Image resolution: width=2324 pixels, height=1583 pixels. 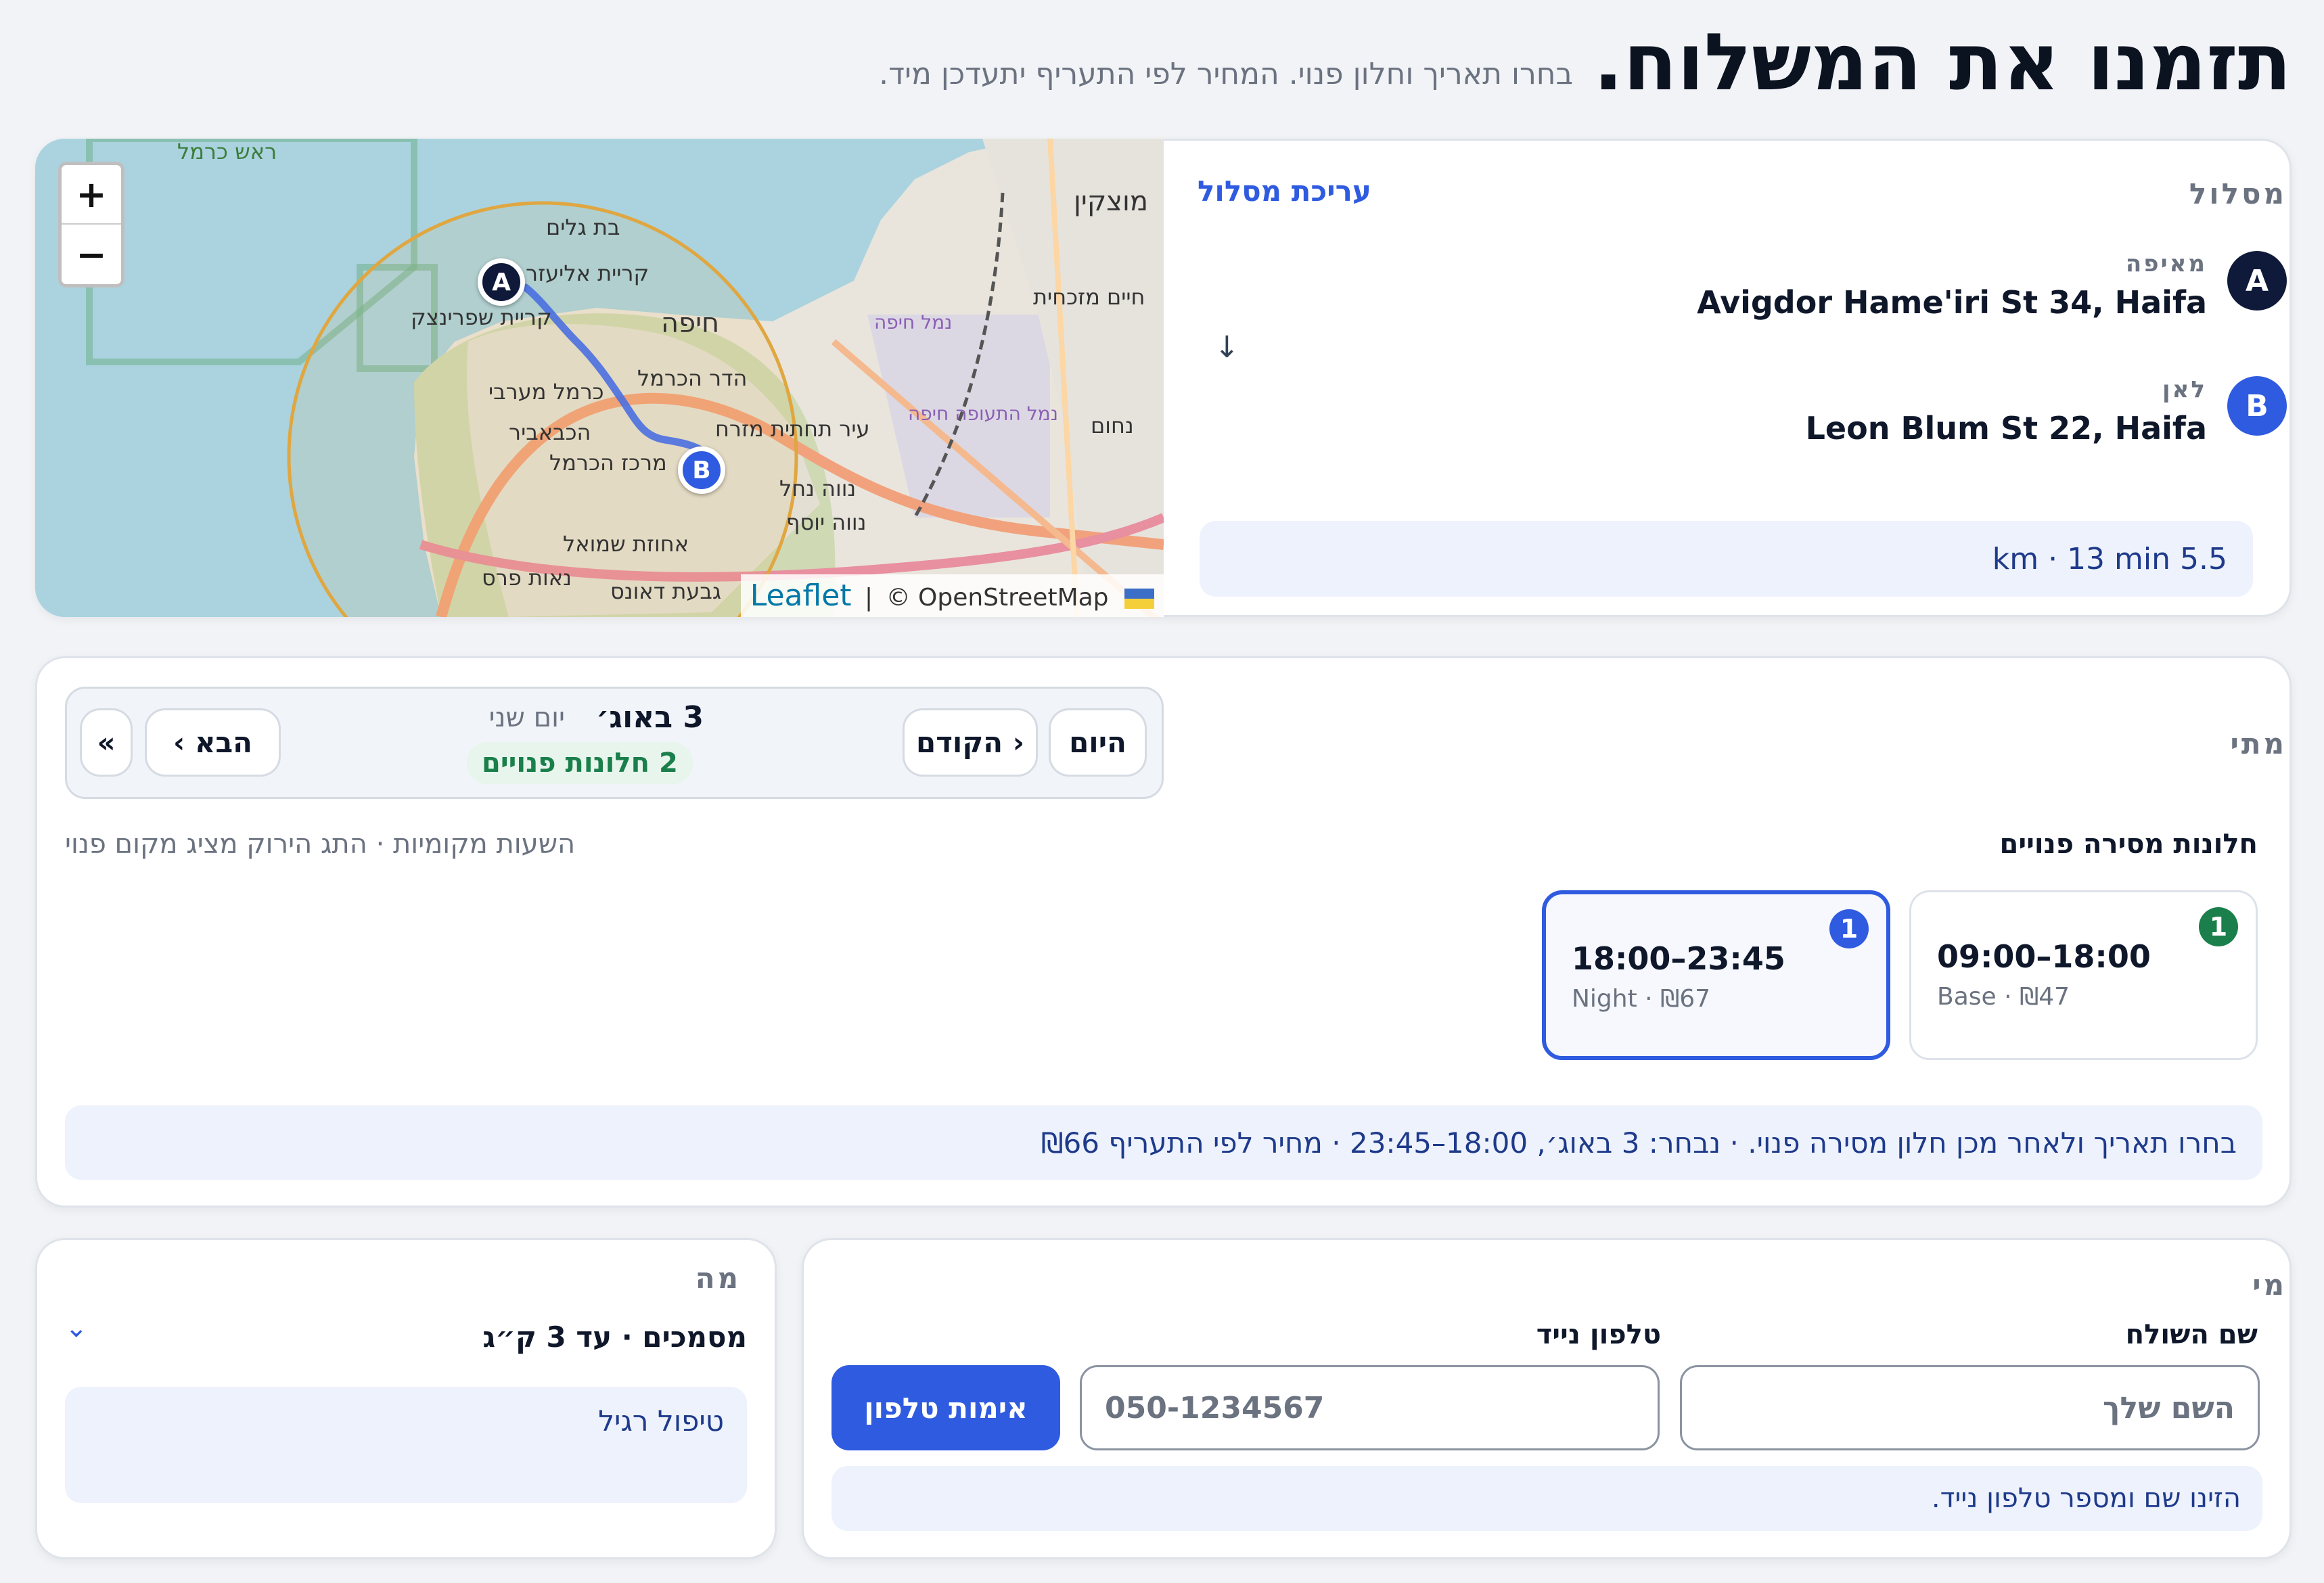 I want to click on slot-detail: Base · ₪47, so click(x=2003, y=997).